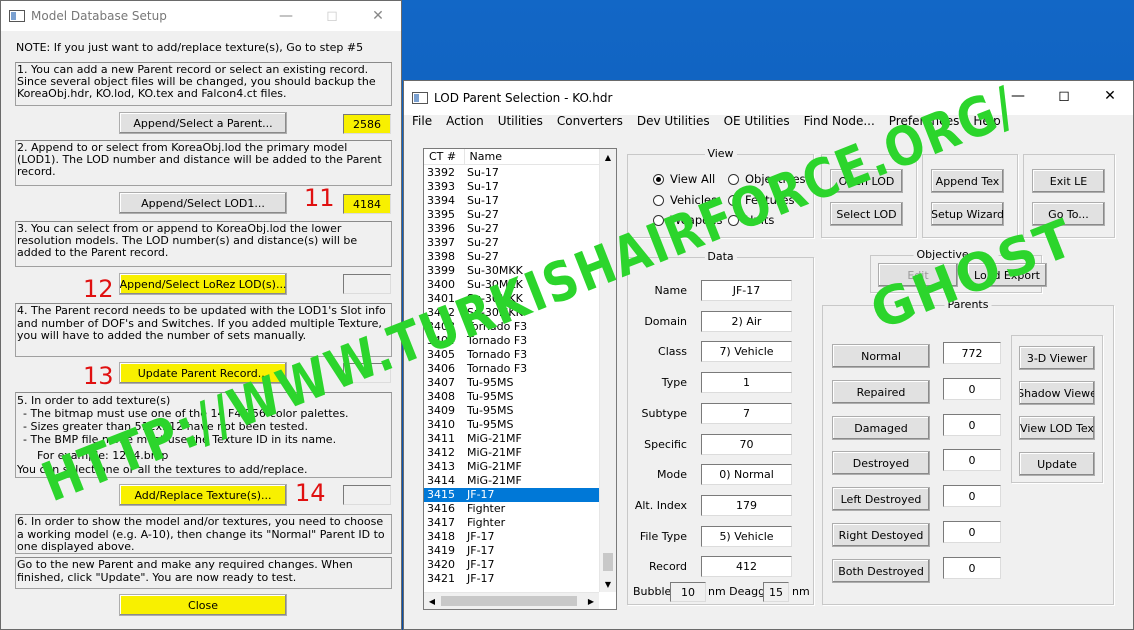  Describe the element at coordinates (511, 411) in the screenshot. I see `list-item: 3409 Tu-95MS` at that location.